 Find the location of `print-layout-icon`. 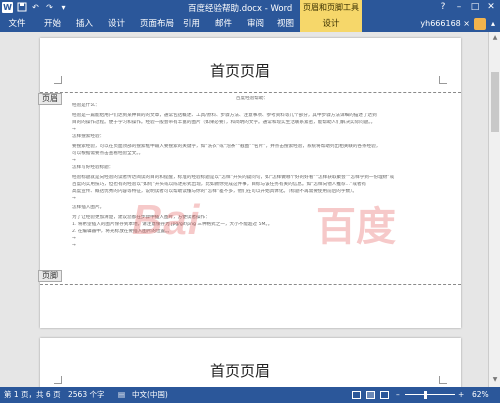

print-layout-icon is located at coordinates (370, 395).